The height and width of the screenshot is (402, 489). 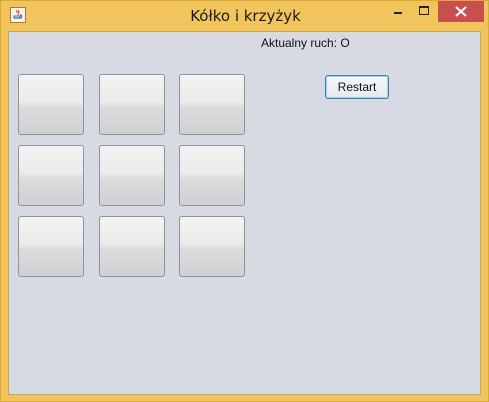 I want to click on minimize-button, so click(x=398, y=11).